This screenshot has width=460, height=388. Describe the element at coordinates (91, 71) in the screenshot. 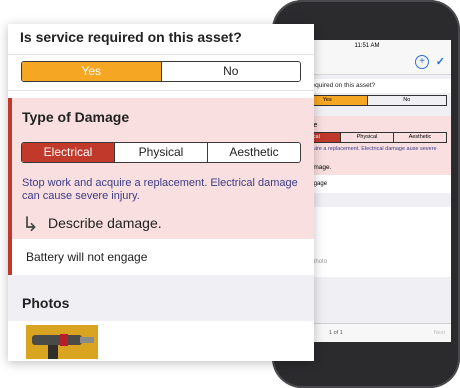

I see `service-yes-option: Yes` at that location.